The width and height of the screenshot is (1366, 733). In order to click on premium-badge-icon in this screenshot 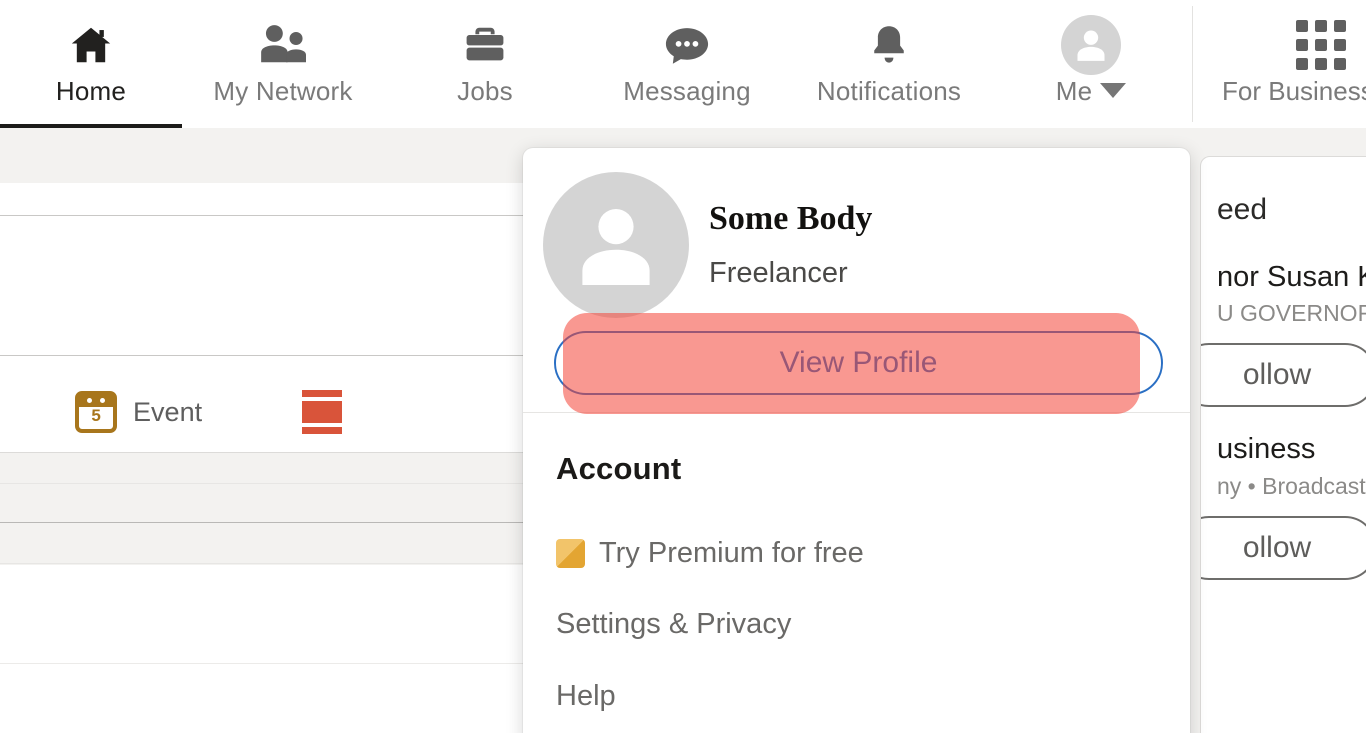, I will do `click(570, 553)`.